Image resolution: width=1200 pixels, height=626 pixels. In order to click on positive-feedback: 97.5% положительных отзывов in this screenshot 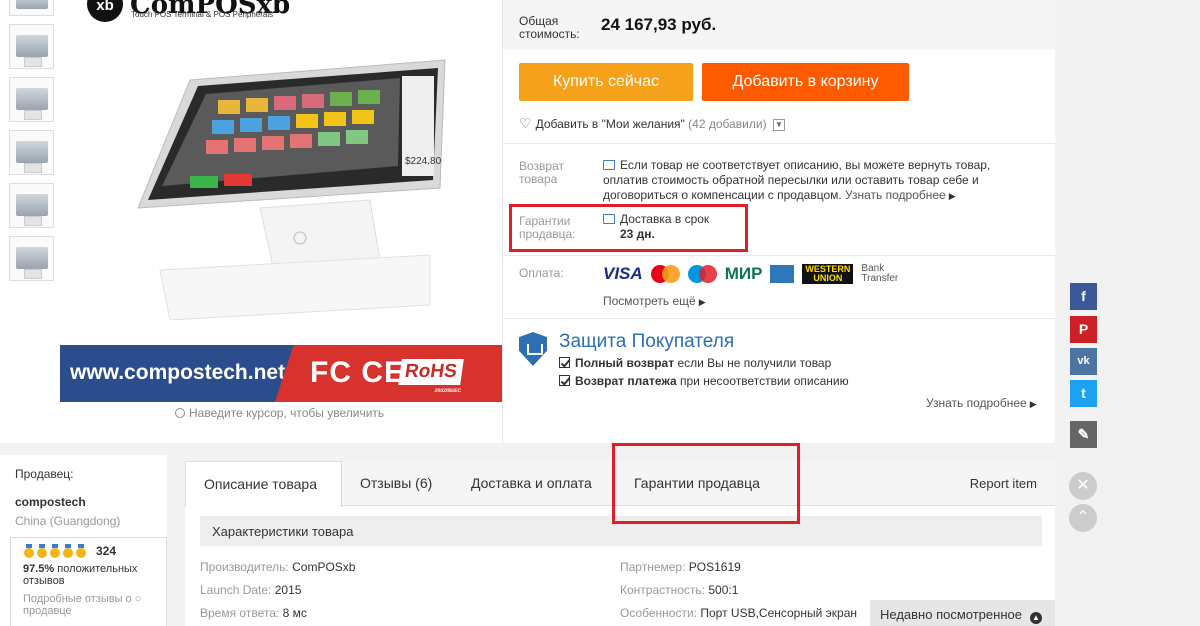, I will do `click(80, 575)`.